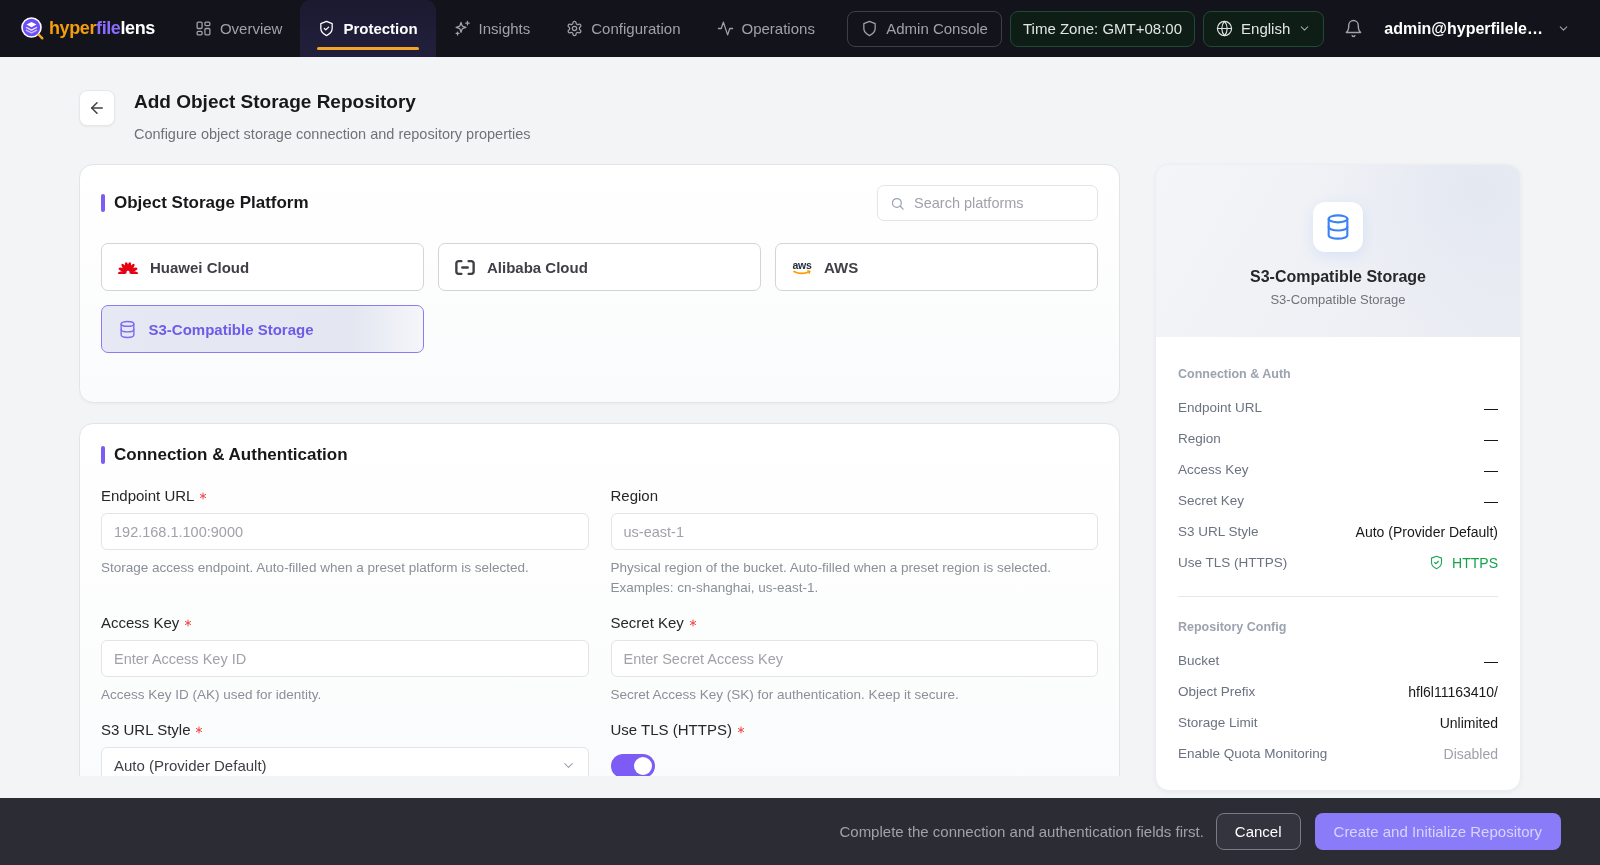 The image size is (1600, 865). I want to click on summary-label: Access Key, so click(1213, 469).